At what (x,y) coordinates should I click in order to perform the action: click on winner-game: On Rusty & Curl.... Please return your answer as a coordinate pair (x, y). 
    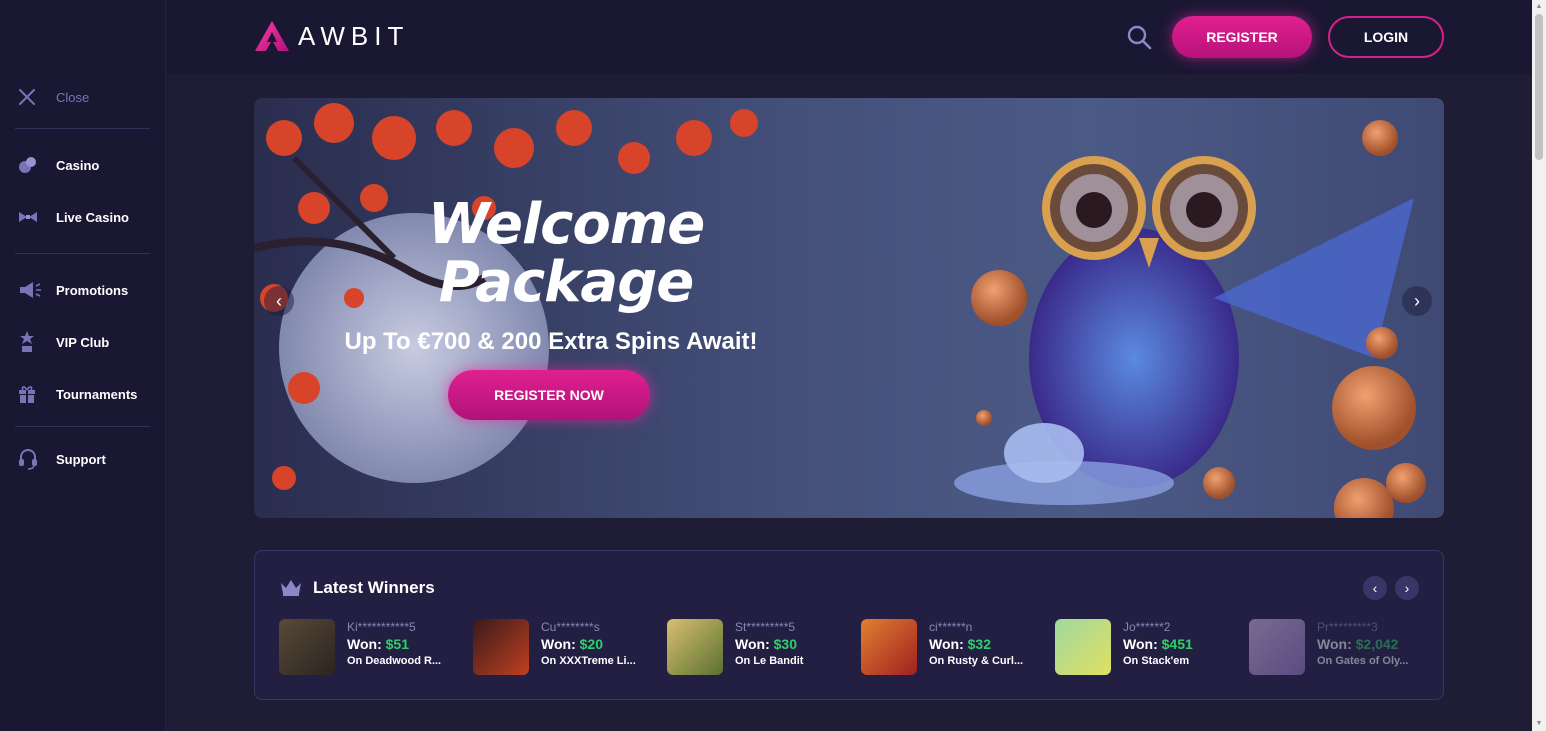
    Looking at the image, I should click on (976, 661).